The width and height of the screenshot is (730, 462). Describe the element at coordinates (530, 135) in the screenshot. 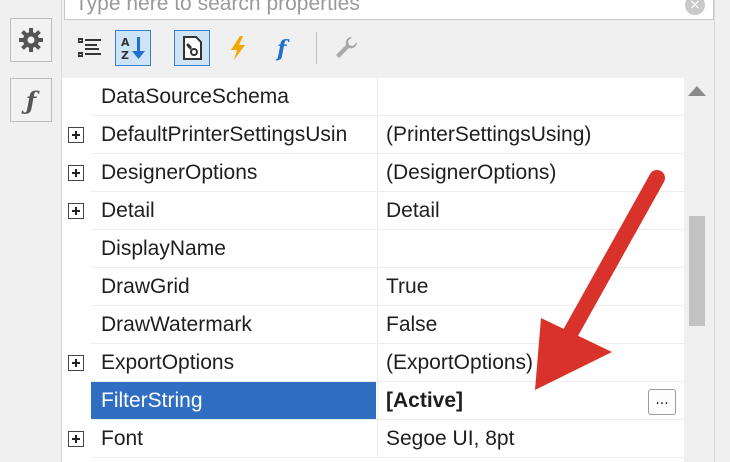

I see `property-value: (PrinterSettingsUsing)` at that location.